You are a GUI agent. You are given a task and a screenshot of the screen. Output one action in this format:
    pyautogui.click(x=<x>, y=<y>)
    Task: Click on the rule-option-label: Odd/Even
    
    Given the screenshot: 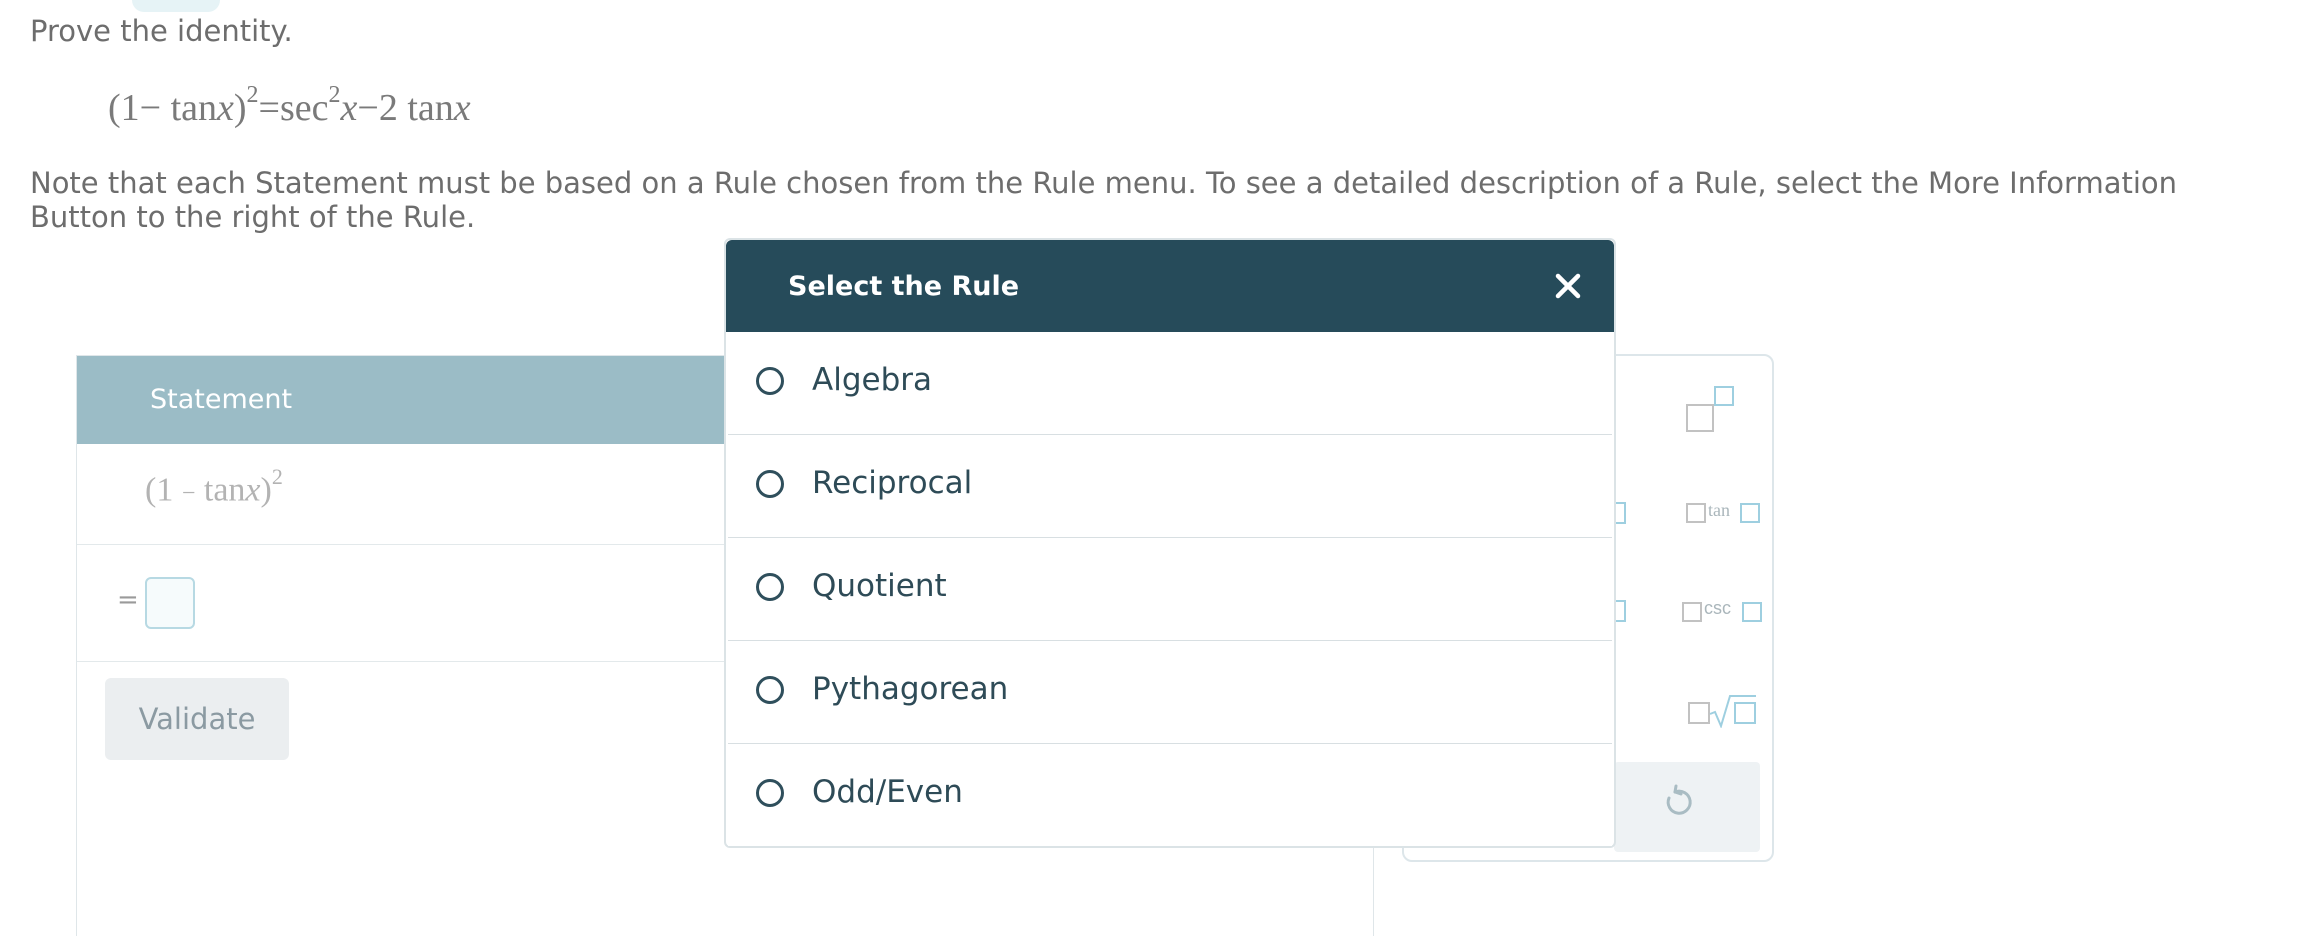 What is the action you would take?
    pyautogui.click(x=887, y=792)
    